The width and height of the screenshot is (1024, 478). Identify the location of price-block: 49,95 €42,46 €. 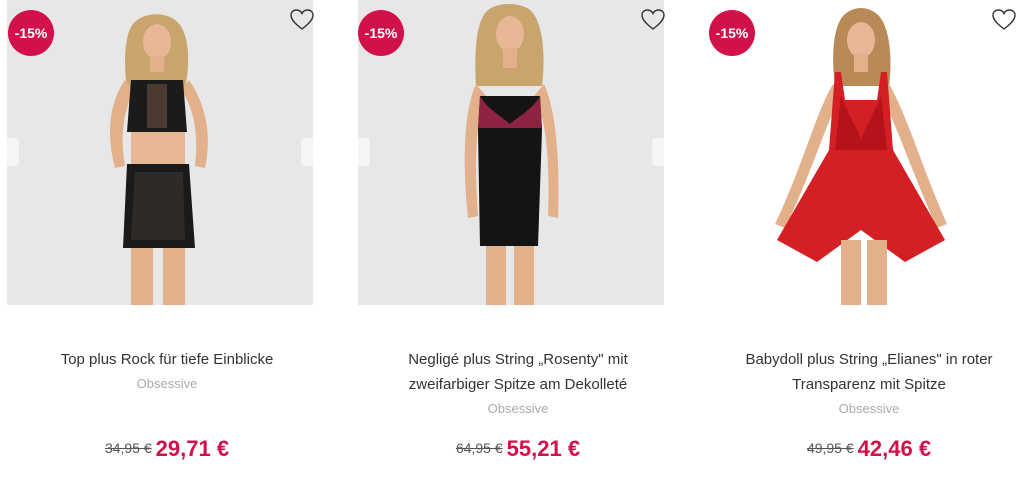
(863, 449).